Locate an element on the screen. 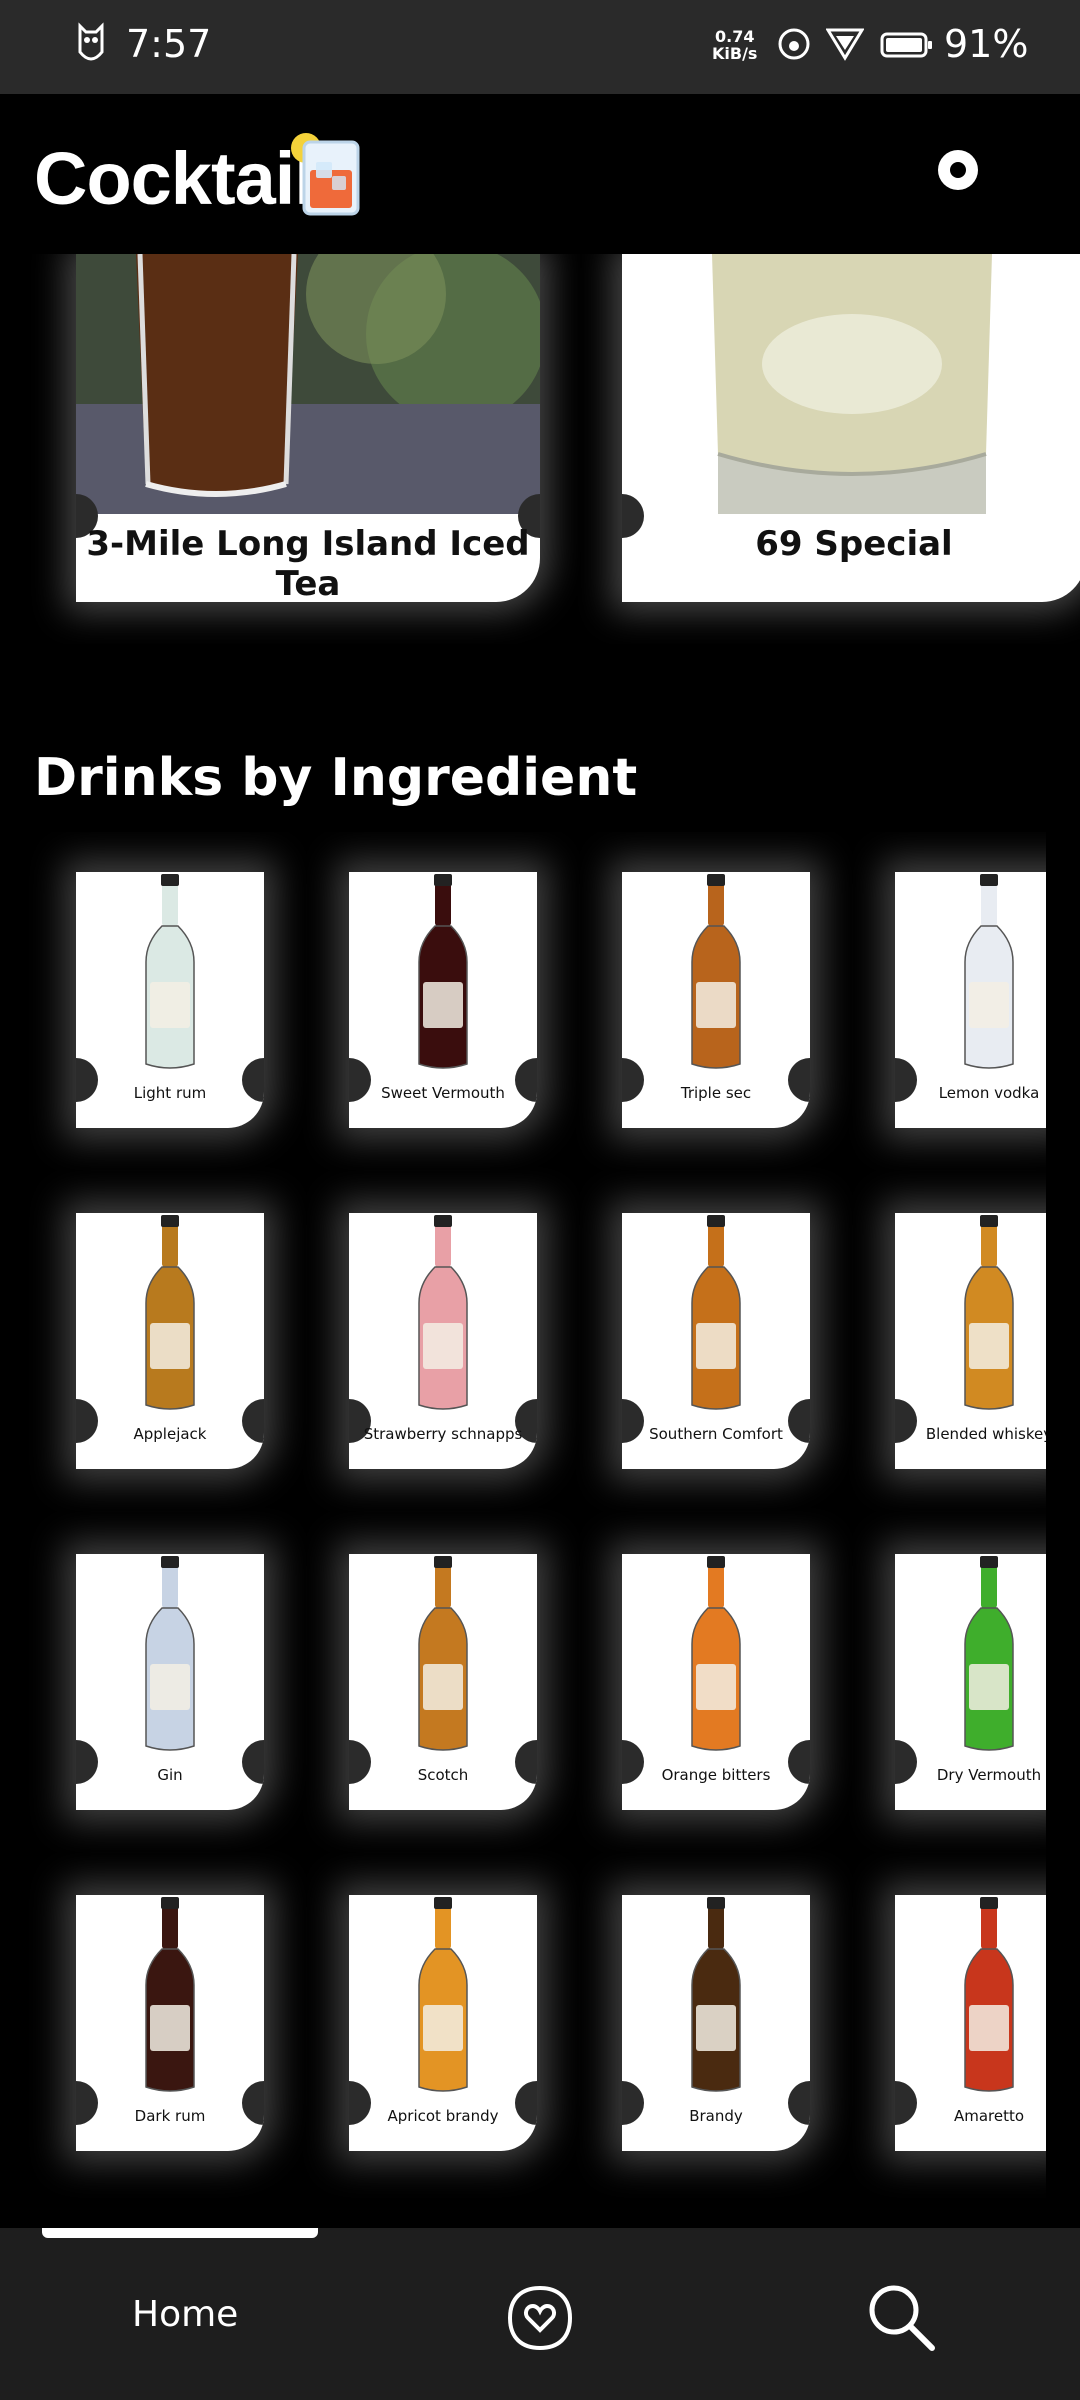 The height and width of the screenshot is (2400, 1080). ingredient-name: Lemon vodka is located at coordinates (989, 1093).